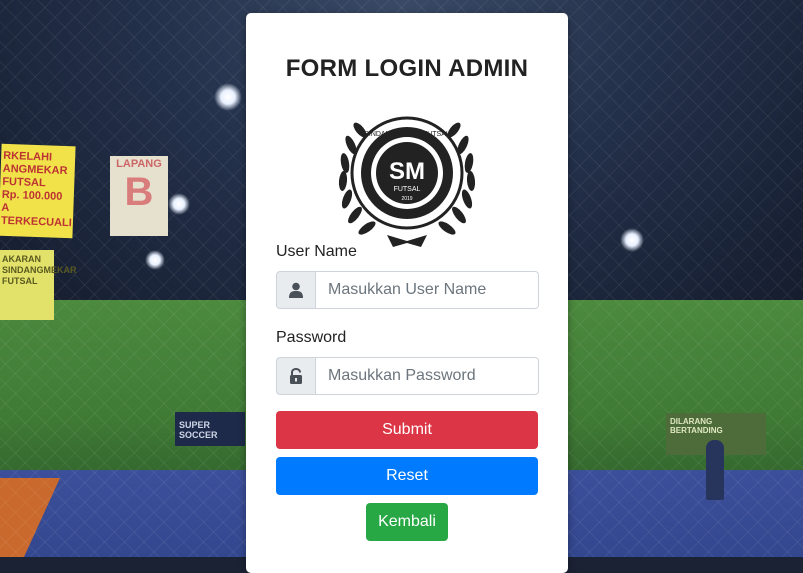  What do you see at coordinates (311, 337) in the screenshot?
I see `password-label: Password` at bounding box center [311, 337].